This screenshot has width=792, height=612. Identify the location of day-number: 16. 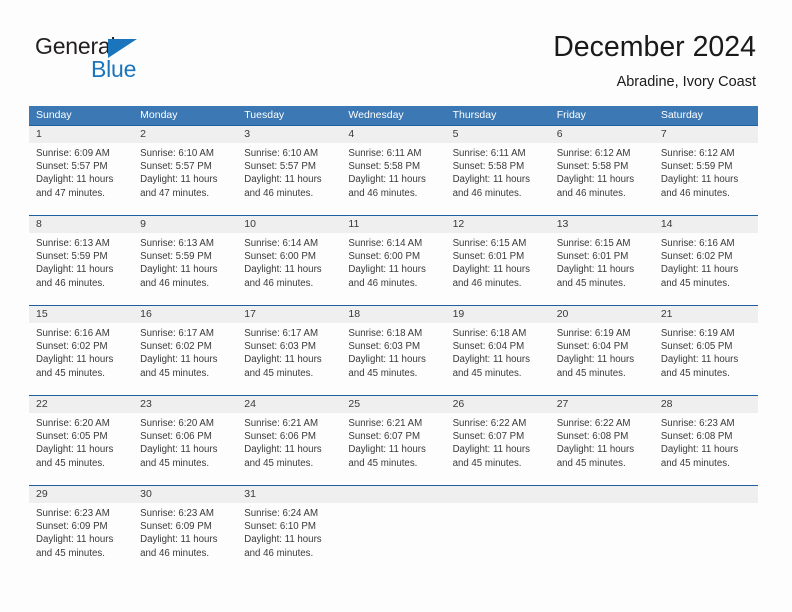
(185, 314).